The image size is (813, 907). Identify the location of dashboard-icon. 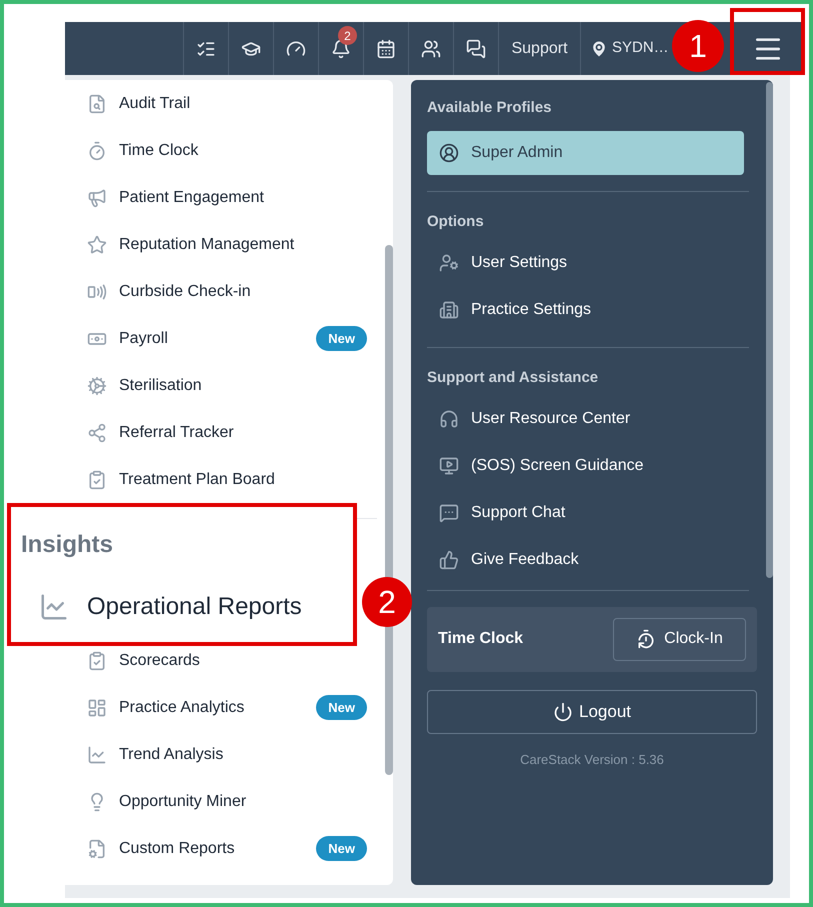
(97, 708).